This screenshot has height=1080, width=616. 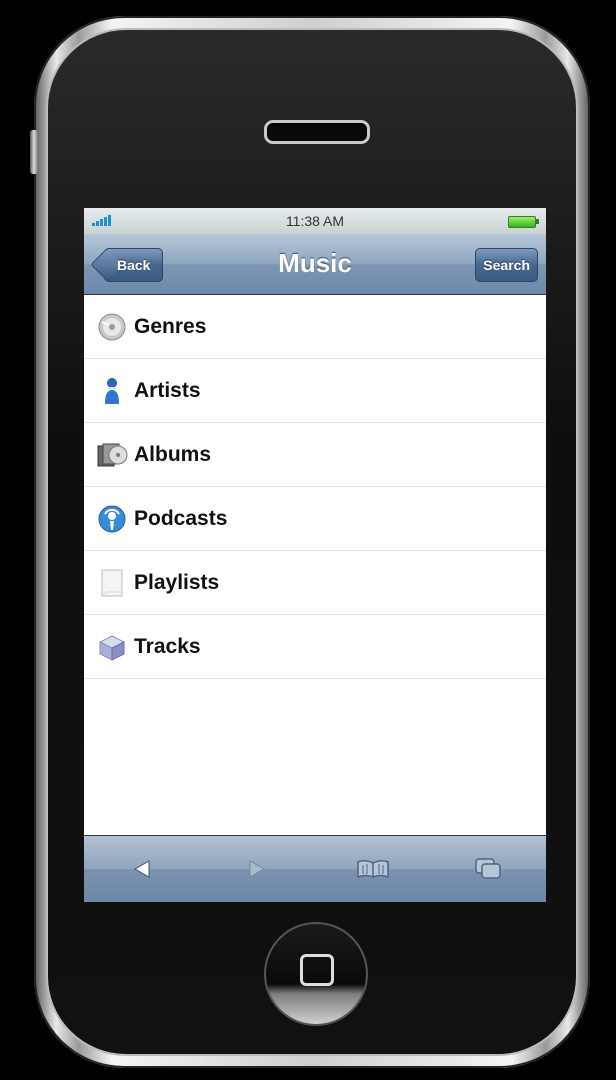 What do you see at coordinates (523, 222) in the screenshot?
I see `battery-icon` at bounding box center [523, 222].